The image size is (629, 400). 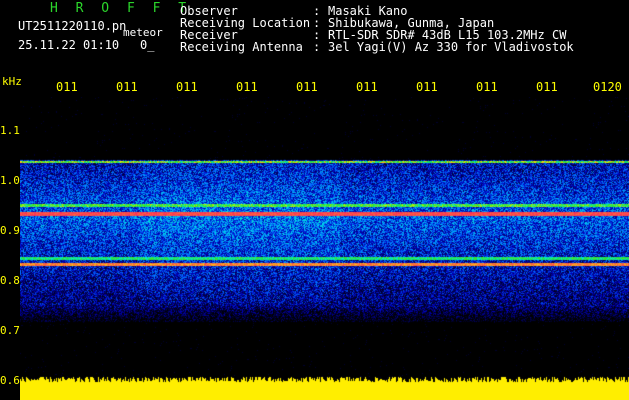 What do you see at coordinates (241, 47) in the screenshot?
I see `antenna-label: Receiving Antenna` at bounding box center [241, 47].